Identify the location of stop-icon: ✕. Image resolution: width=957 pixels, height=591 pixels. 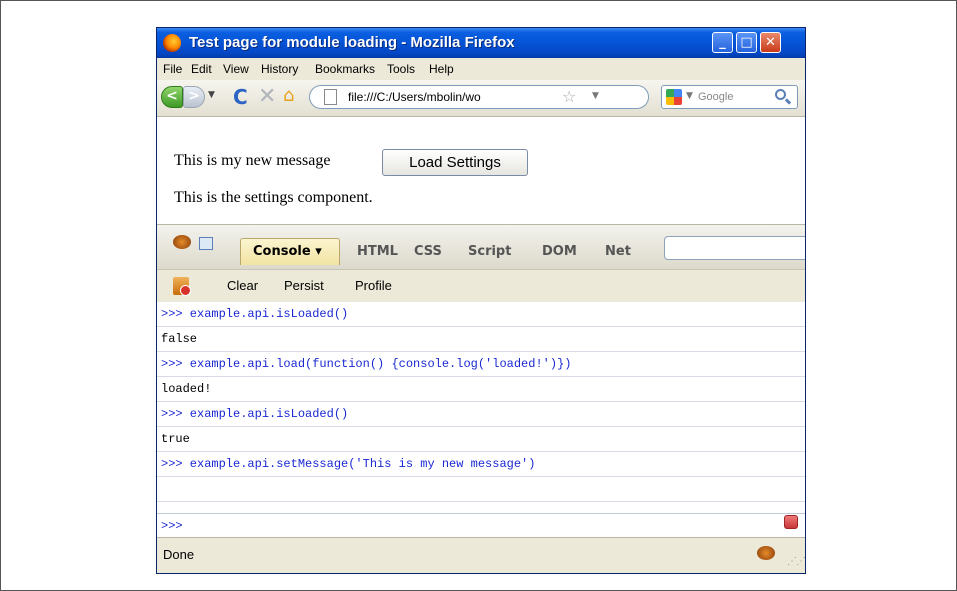
(267, 96).